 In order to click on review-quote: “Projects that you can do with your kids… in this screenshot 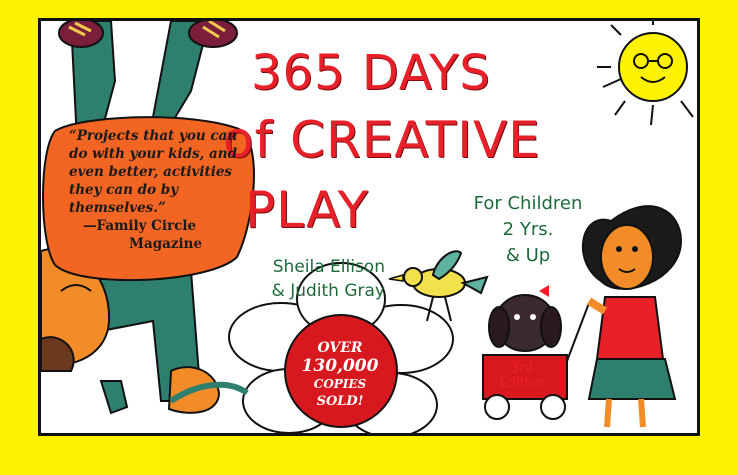, I will do `click(148, 190)`.